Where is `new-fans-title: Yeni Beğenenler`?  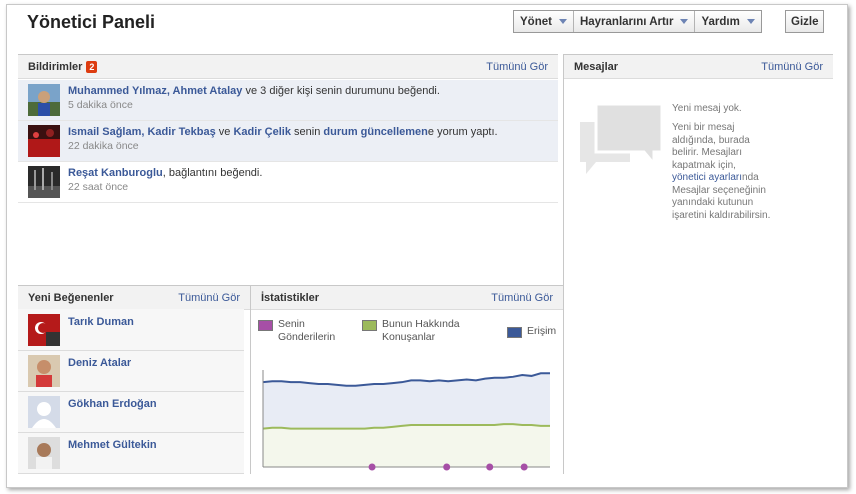
new-fans-title: Yeni Beğenenler is located at coordinates (71, 297).